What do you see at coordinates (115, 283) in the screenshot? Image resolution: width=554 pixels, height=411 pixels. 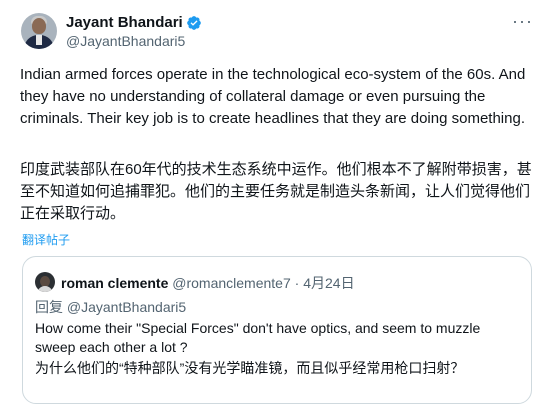 I see `quoted-display-name: roman clemente` at bounding box center [115, 283].